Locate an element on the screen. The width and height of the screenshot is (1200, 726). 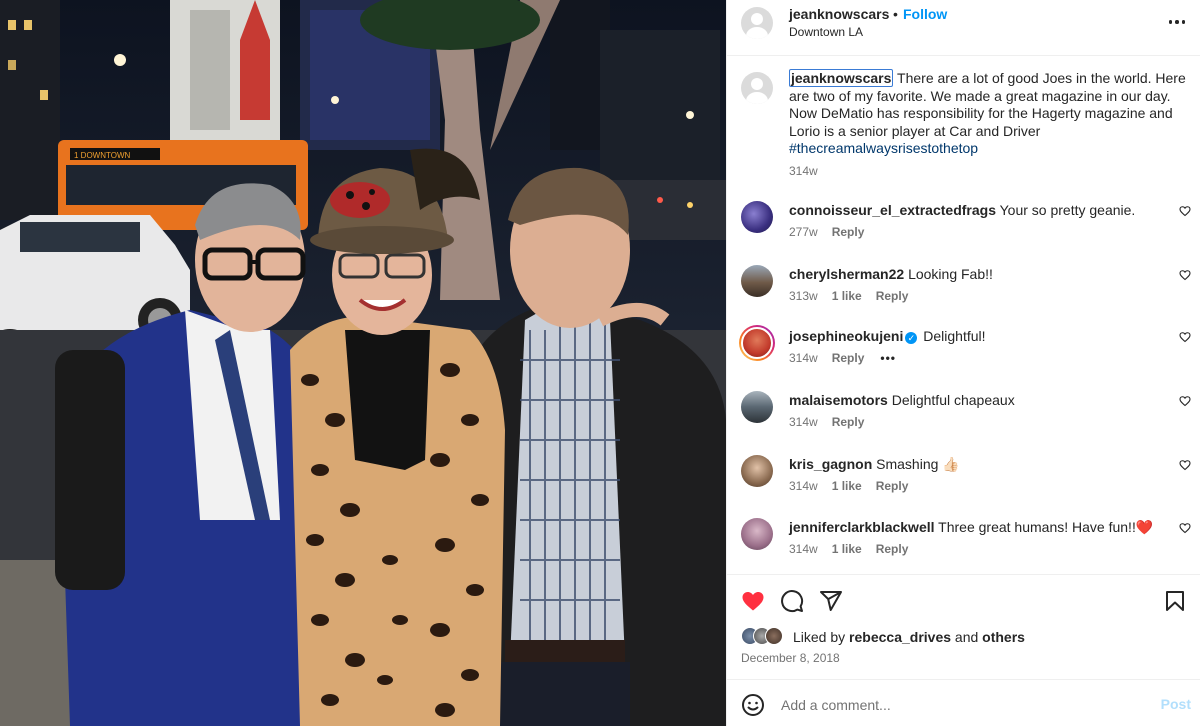
comment-body: Looking Fab!! is located at coordinates (950, 274).